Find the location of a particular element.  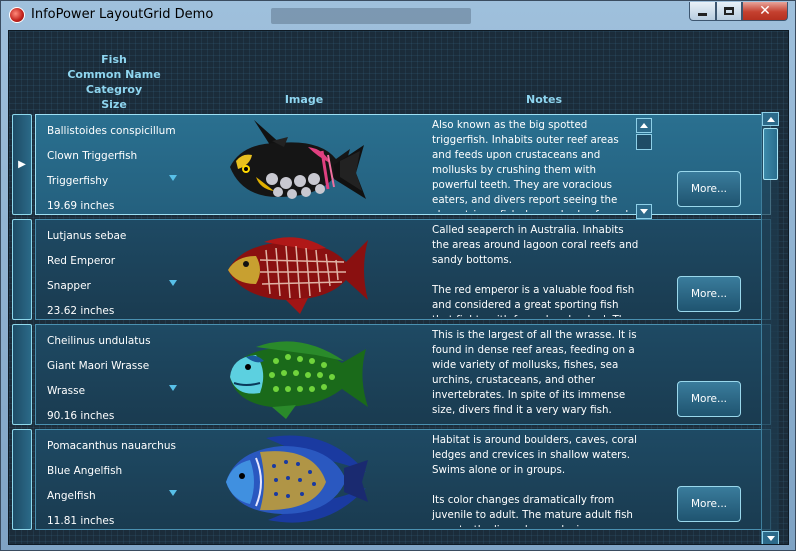

category-field: Wrasse is located at coordinates (66, 391).